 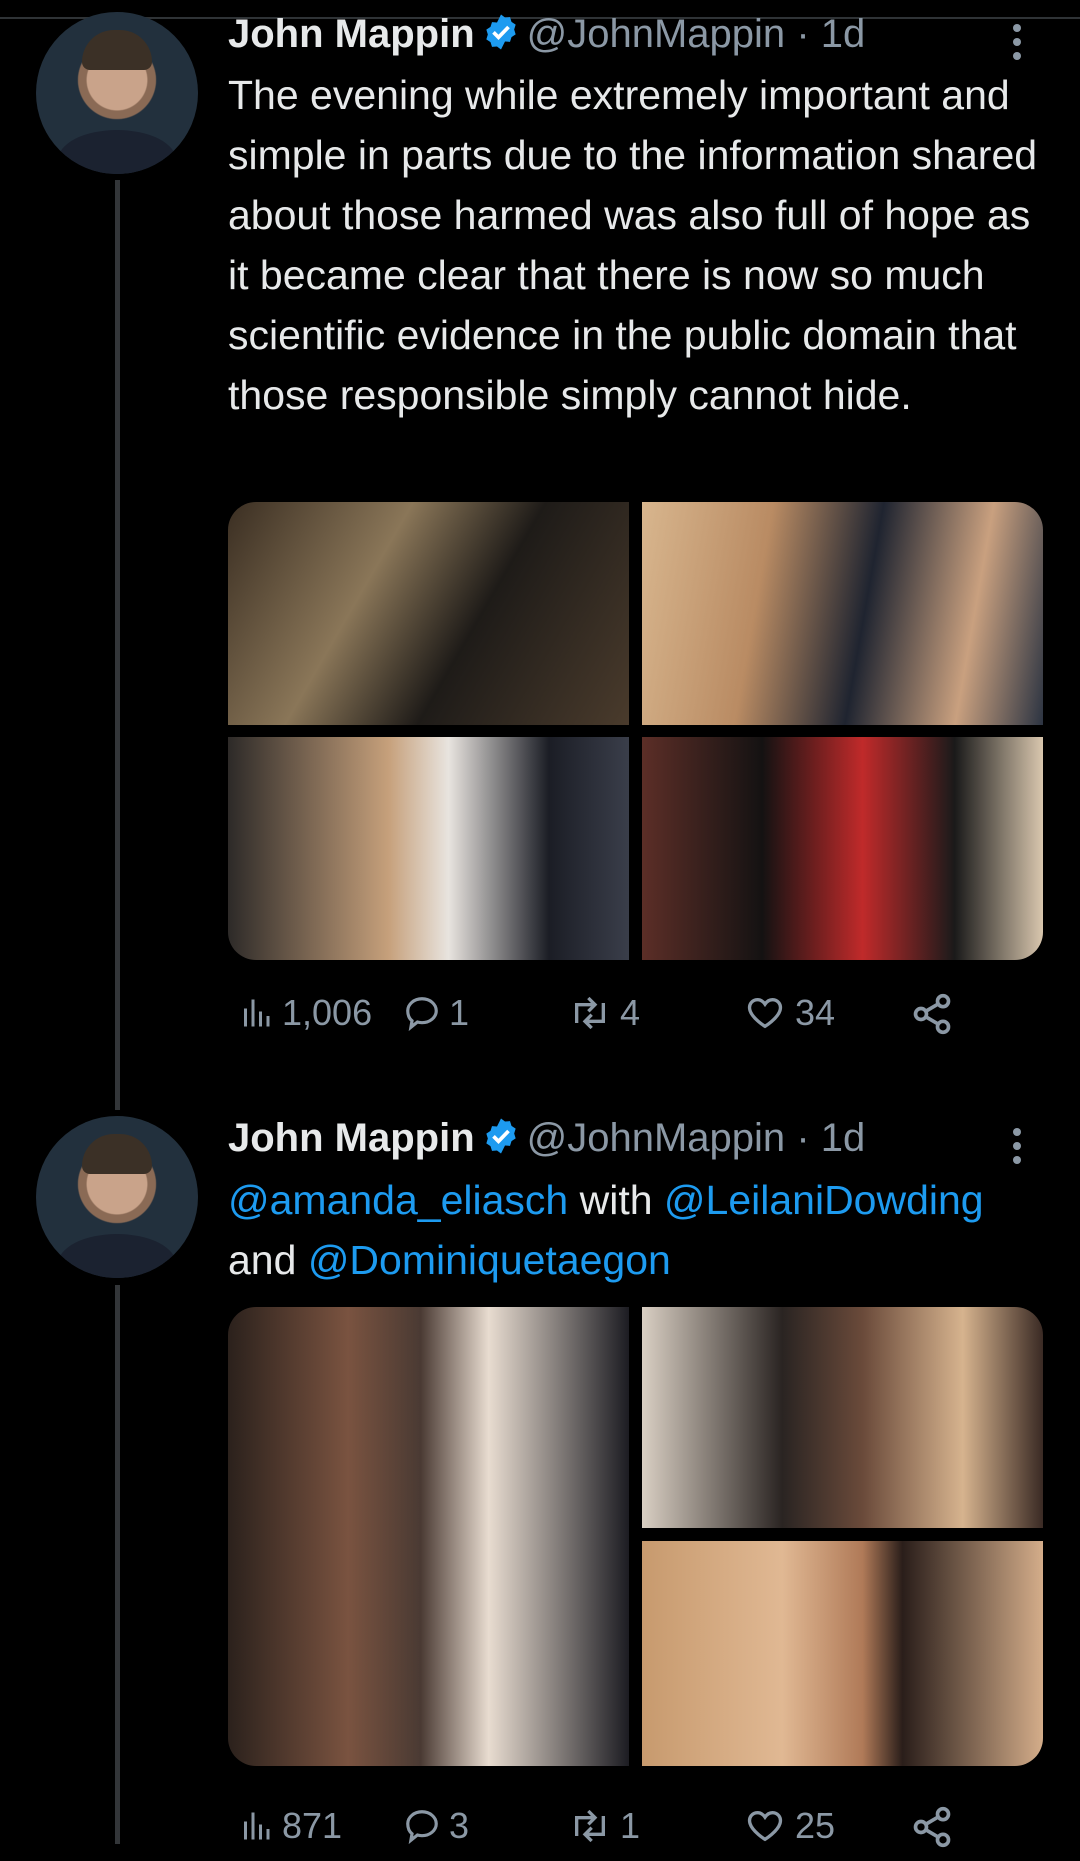 What do you see at coordinates (489, 1260) in the screenshot?
I see `mention-link: @Dominiquetaegon` at bounding box center [489, 1260].